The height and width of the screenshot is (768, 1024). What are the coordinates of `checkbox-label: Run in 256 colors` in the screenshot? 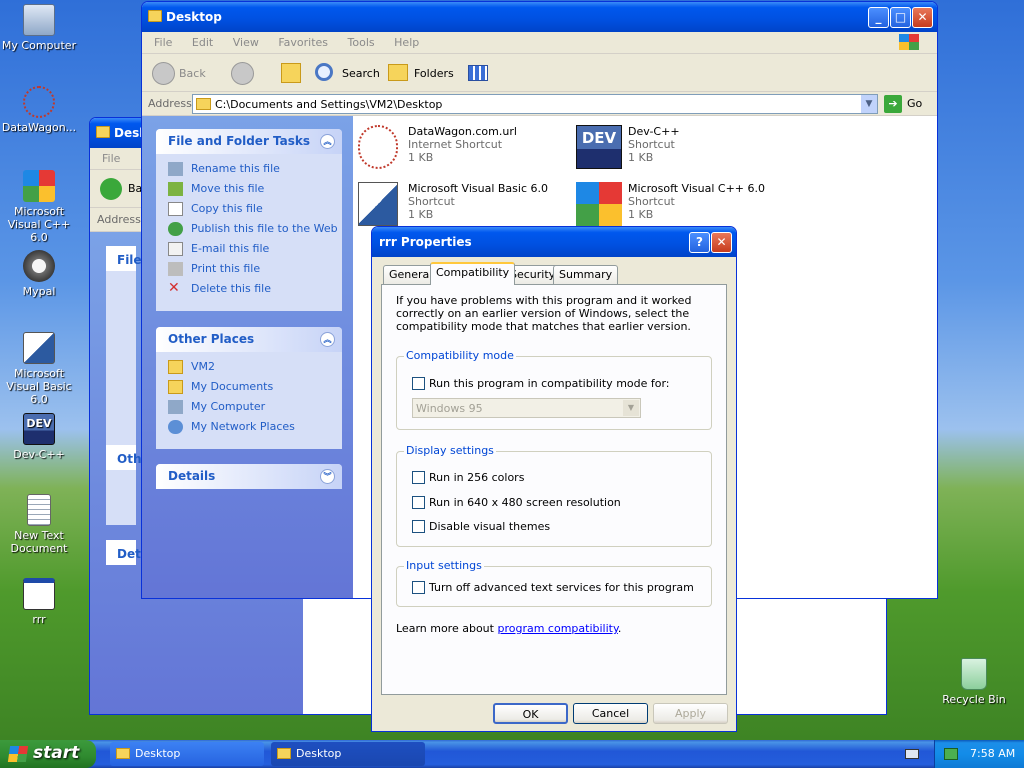 It's located at (476, 477).